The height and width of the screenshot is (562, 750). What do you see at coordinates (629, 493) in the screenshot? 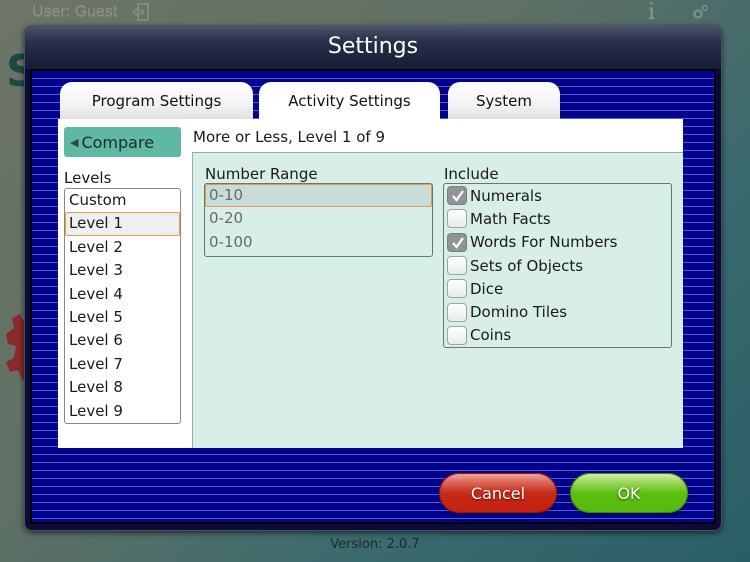
I see `ok-button: OK` at bounding box center [629, 493].